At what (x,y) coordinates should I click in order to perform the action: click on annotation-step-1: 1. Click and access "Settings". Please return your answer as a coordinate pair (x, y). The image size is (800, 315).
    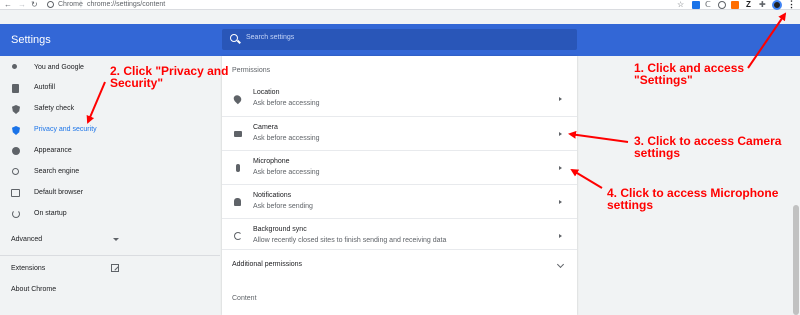
    Looking at the image, I should click on (689, 74).